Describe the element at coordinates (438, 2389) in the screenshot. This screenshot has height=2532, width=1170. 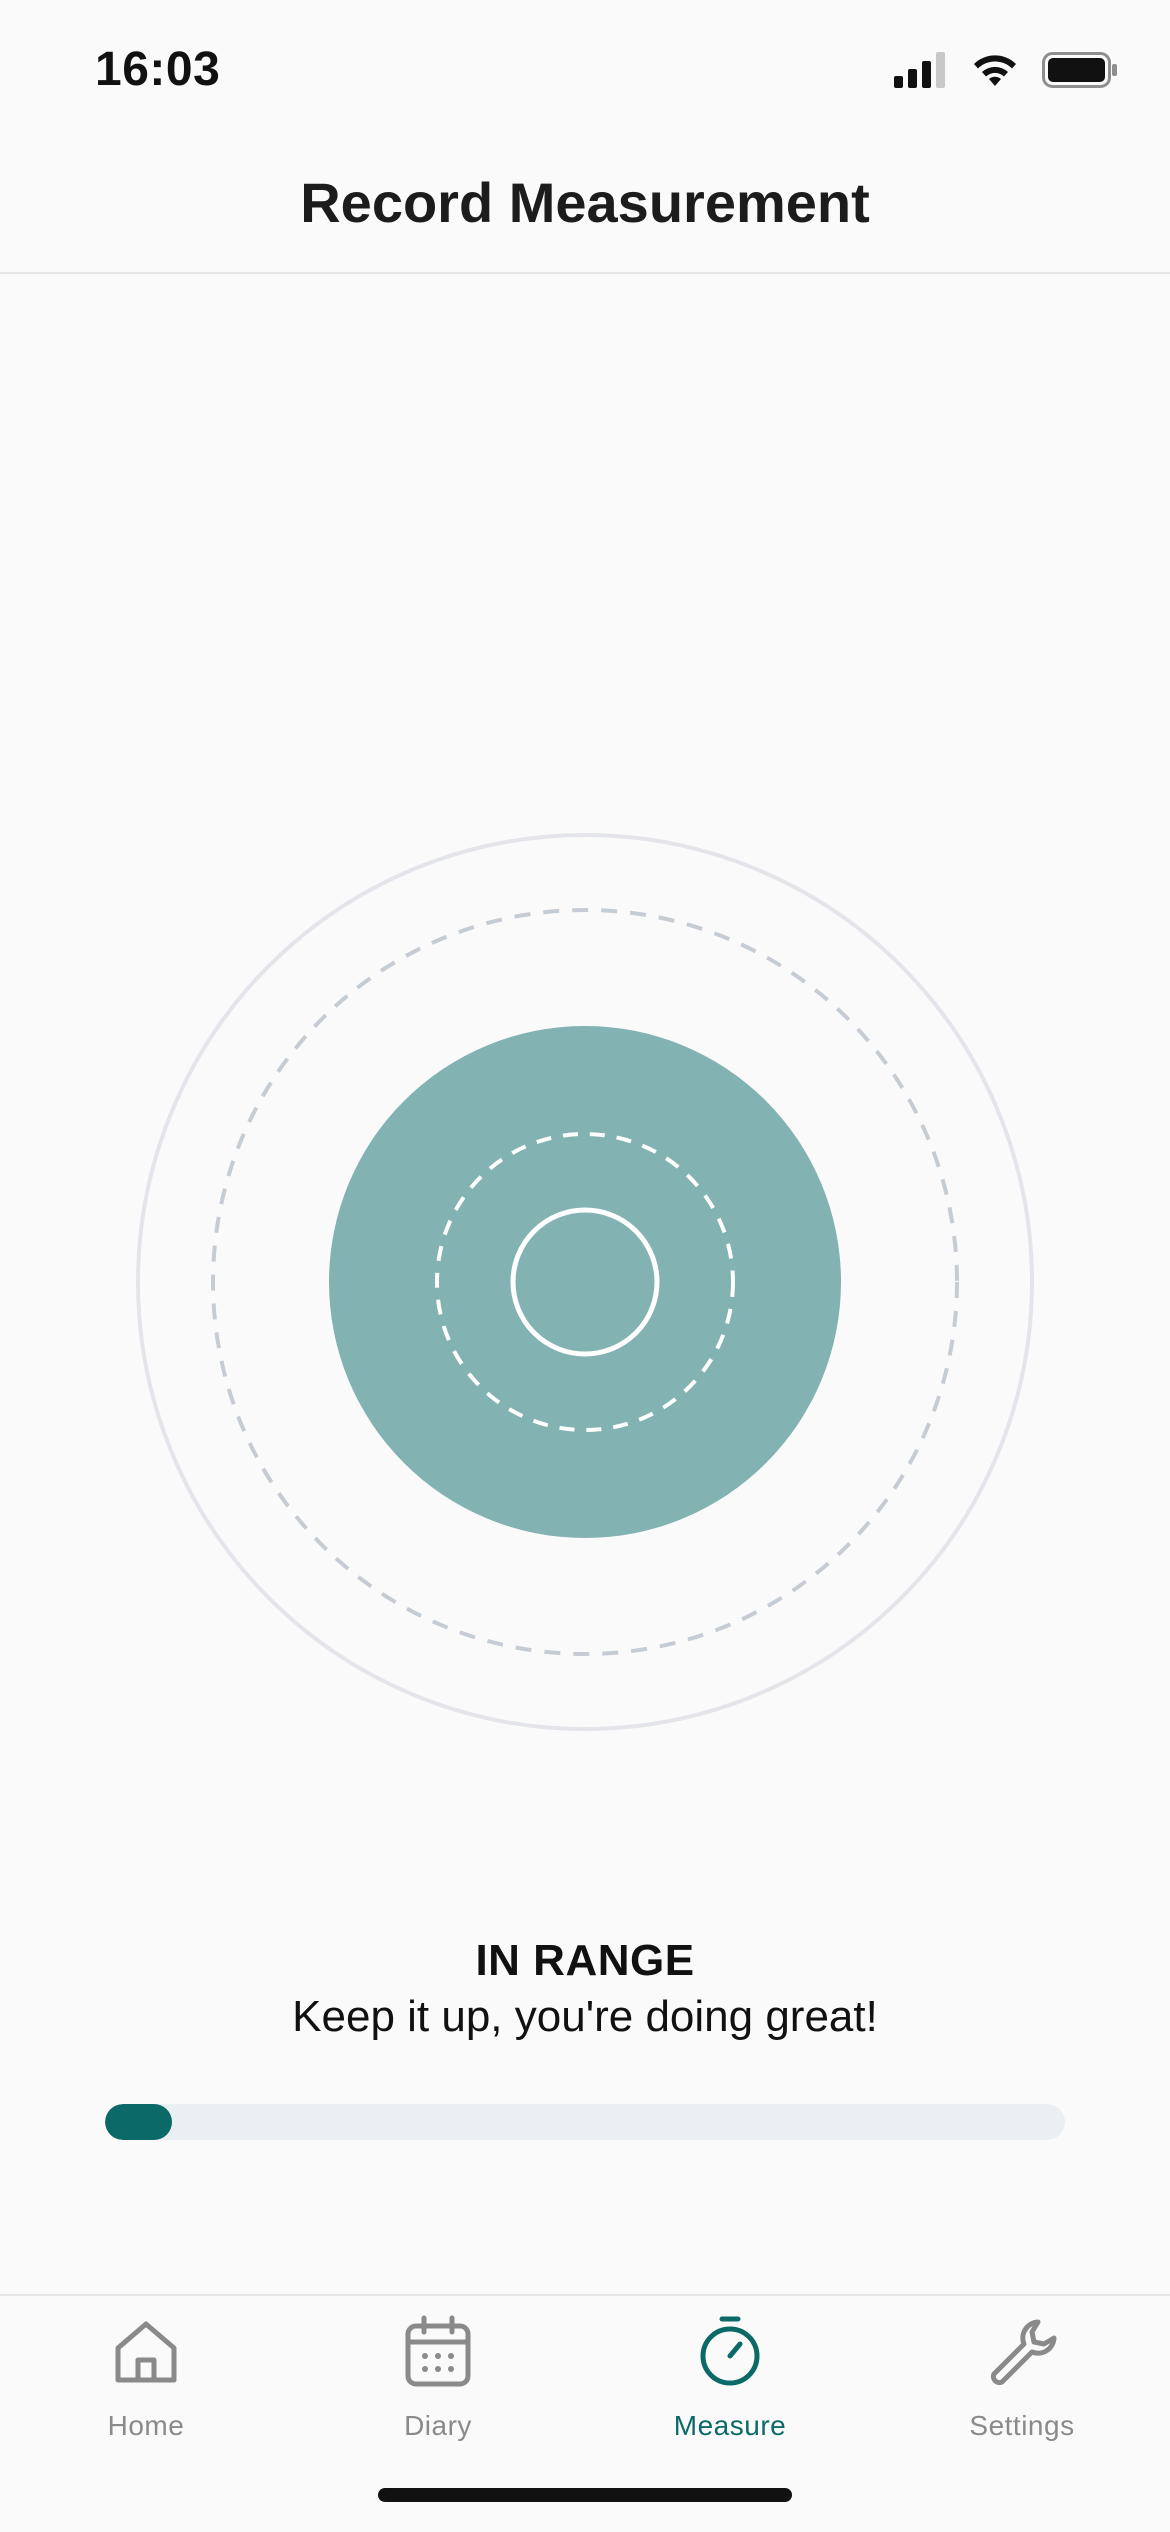
I see `tab-diary: Diary` at that location.